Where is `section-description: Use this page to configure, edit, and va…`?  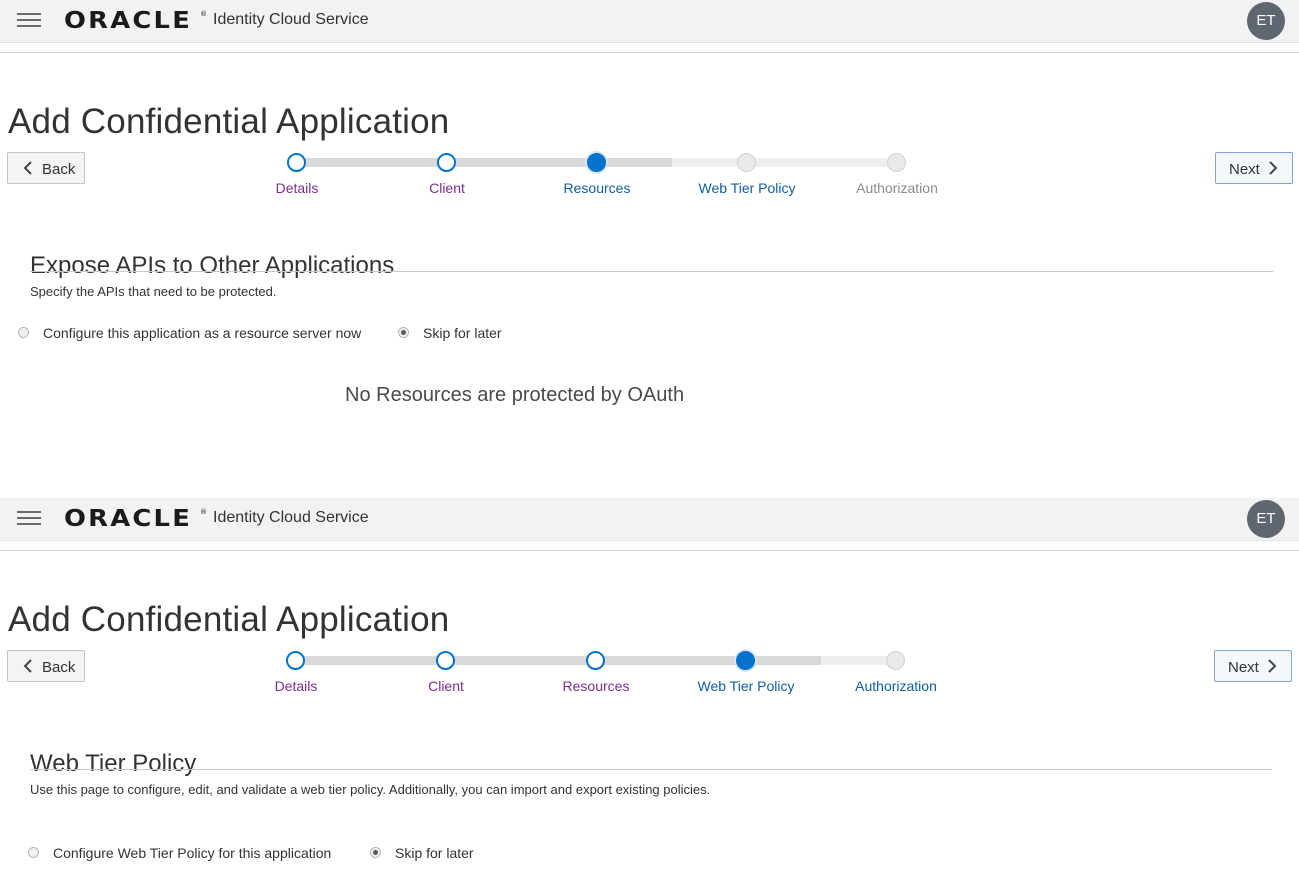 section-description: Use this page to configure, edit, and va… is located at coordinates (370, 789).